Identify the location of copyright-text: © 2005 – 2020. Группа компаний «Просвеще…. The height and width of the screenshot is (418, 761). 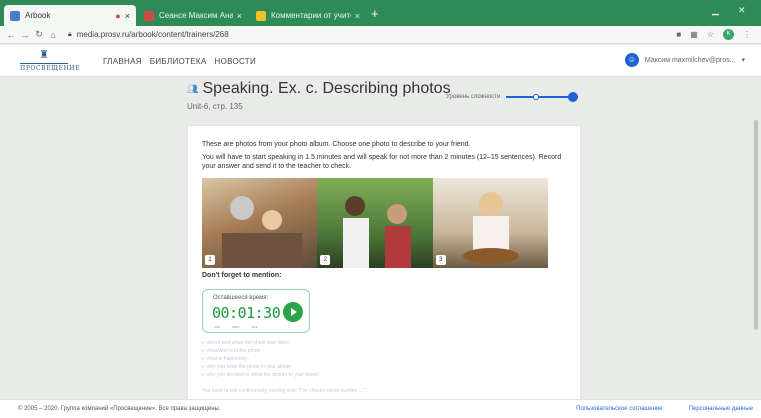
(119, 409).